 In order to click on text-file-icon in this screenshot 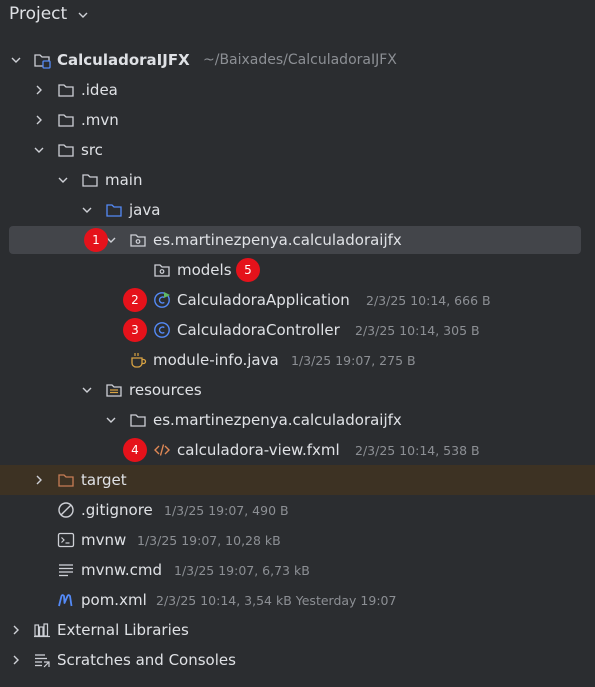, I will do `click(66, 570)`.